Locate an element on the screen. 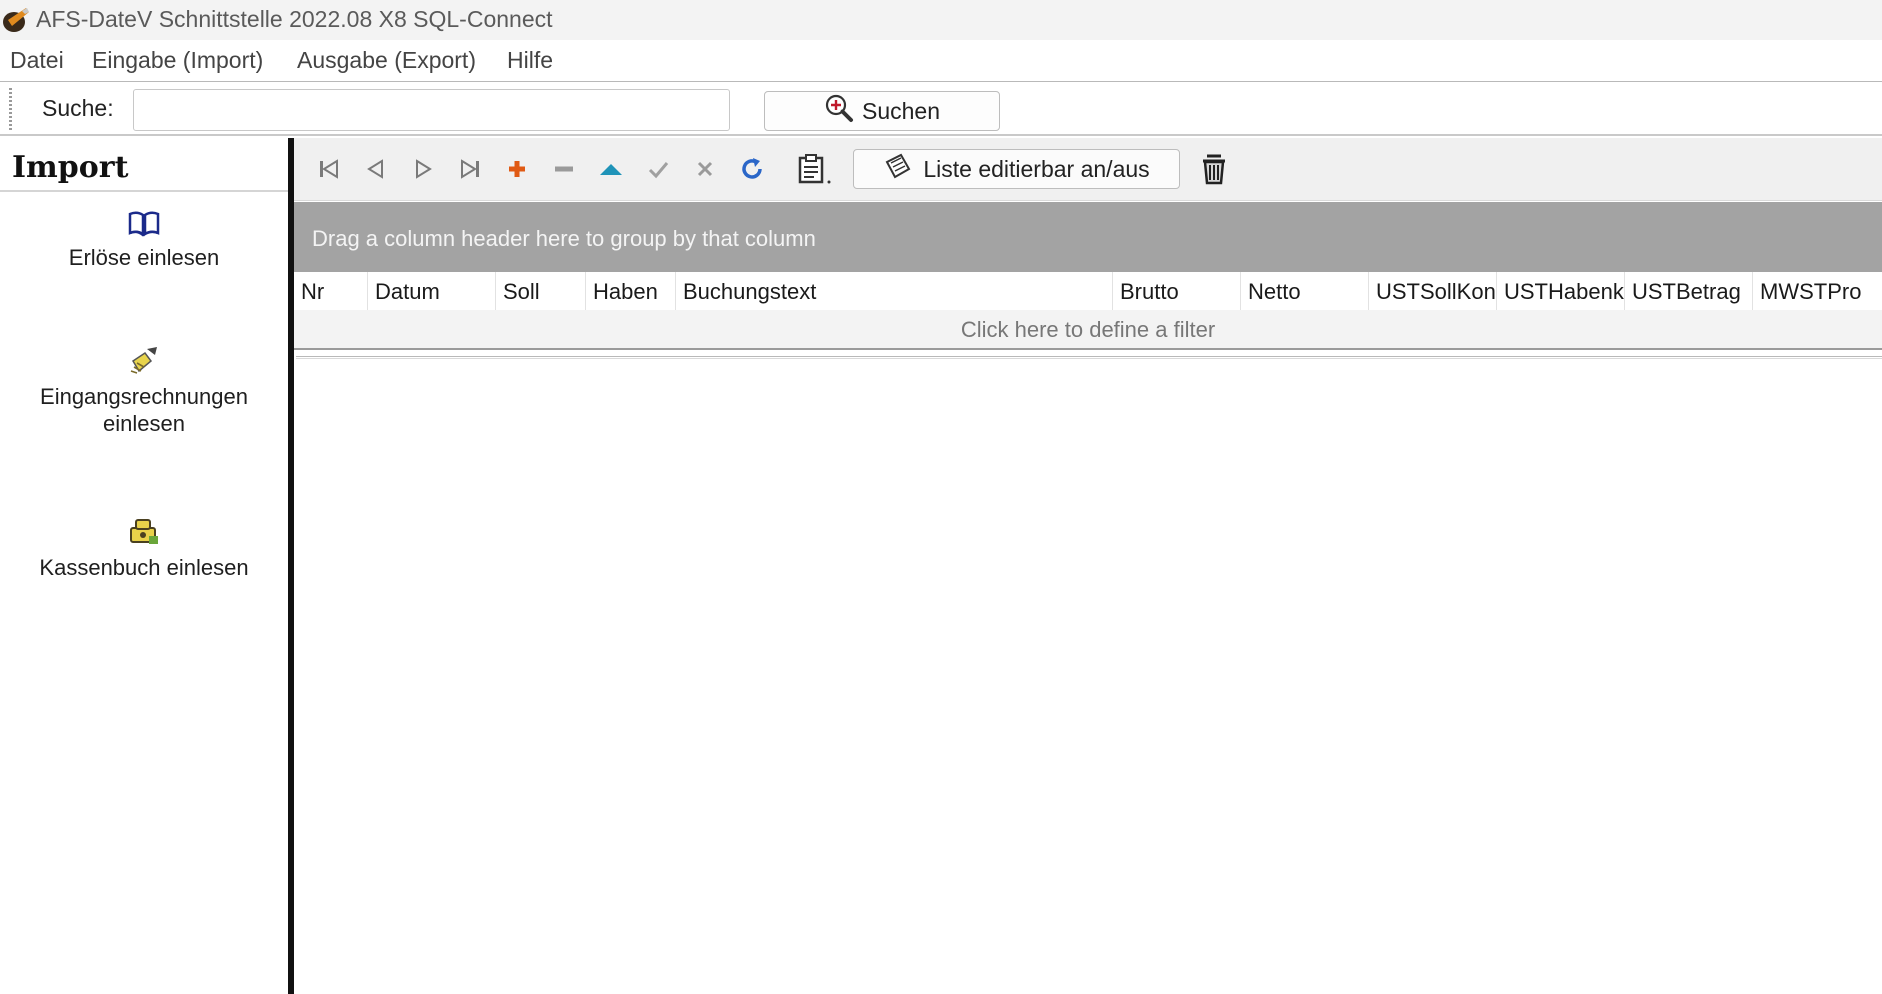 The height and width of the screenshot is (994, 1882). search-button: Suchen is located at coordinates (882, 111).